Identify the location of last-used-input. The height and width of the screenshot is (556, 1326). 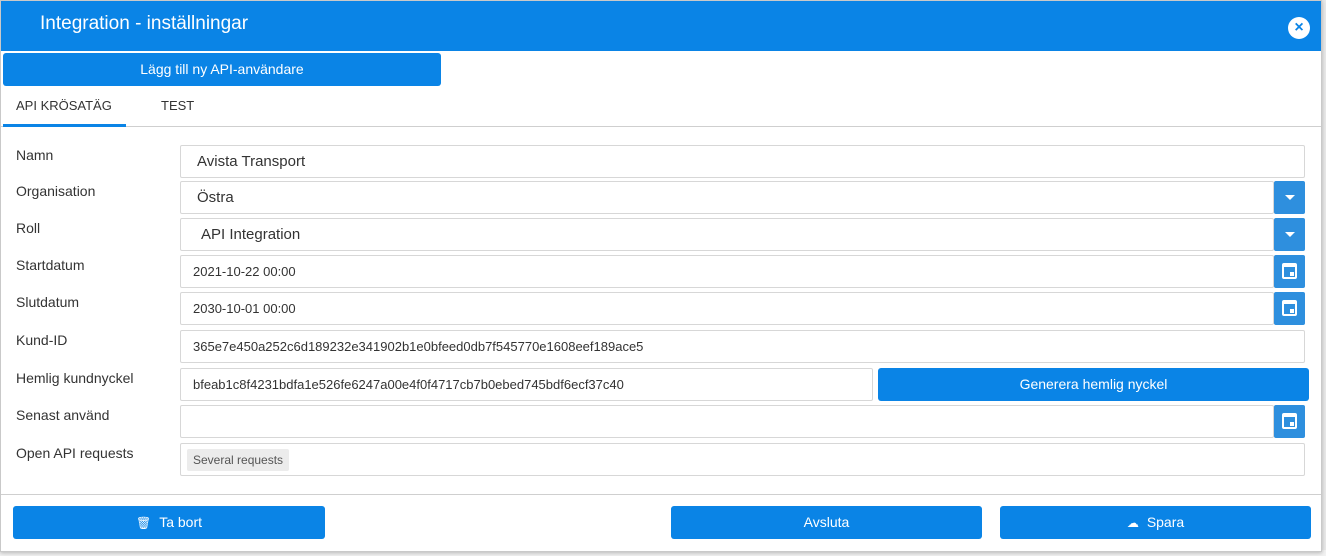
(727, 421).